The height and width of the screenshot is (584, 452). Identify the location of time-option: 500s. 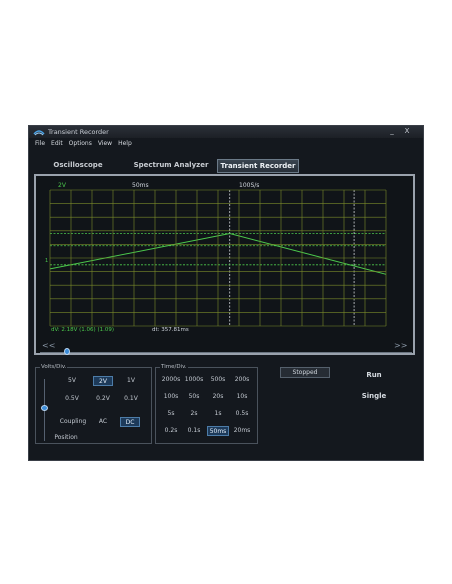
(218, 380).